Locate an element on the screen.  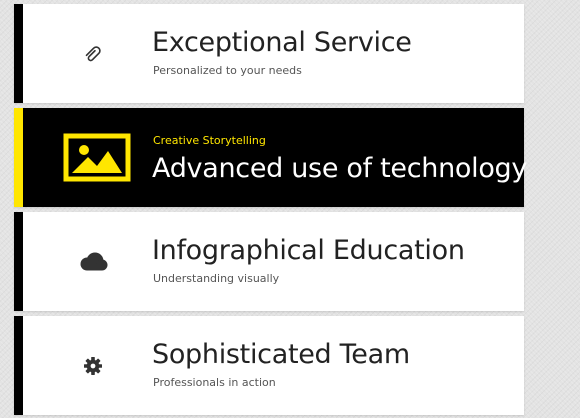
feature-title: Exceptional Service is located at coordinates (282, 42).